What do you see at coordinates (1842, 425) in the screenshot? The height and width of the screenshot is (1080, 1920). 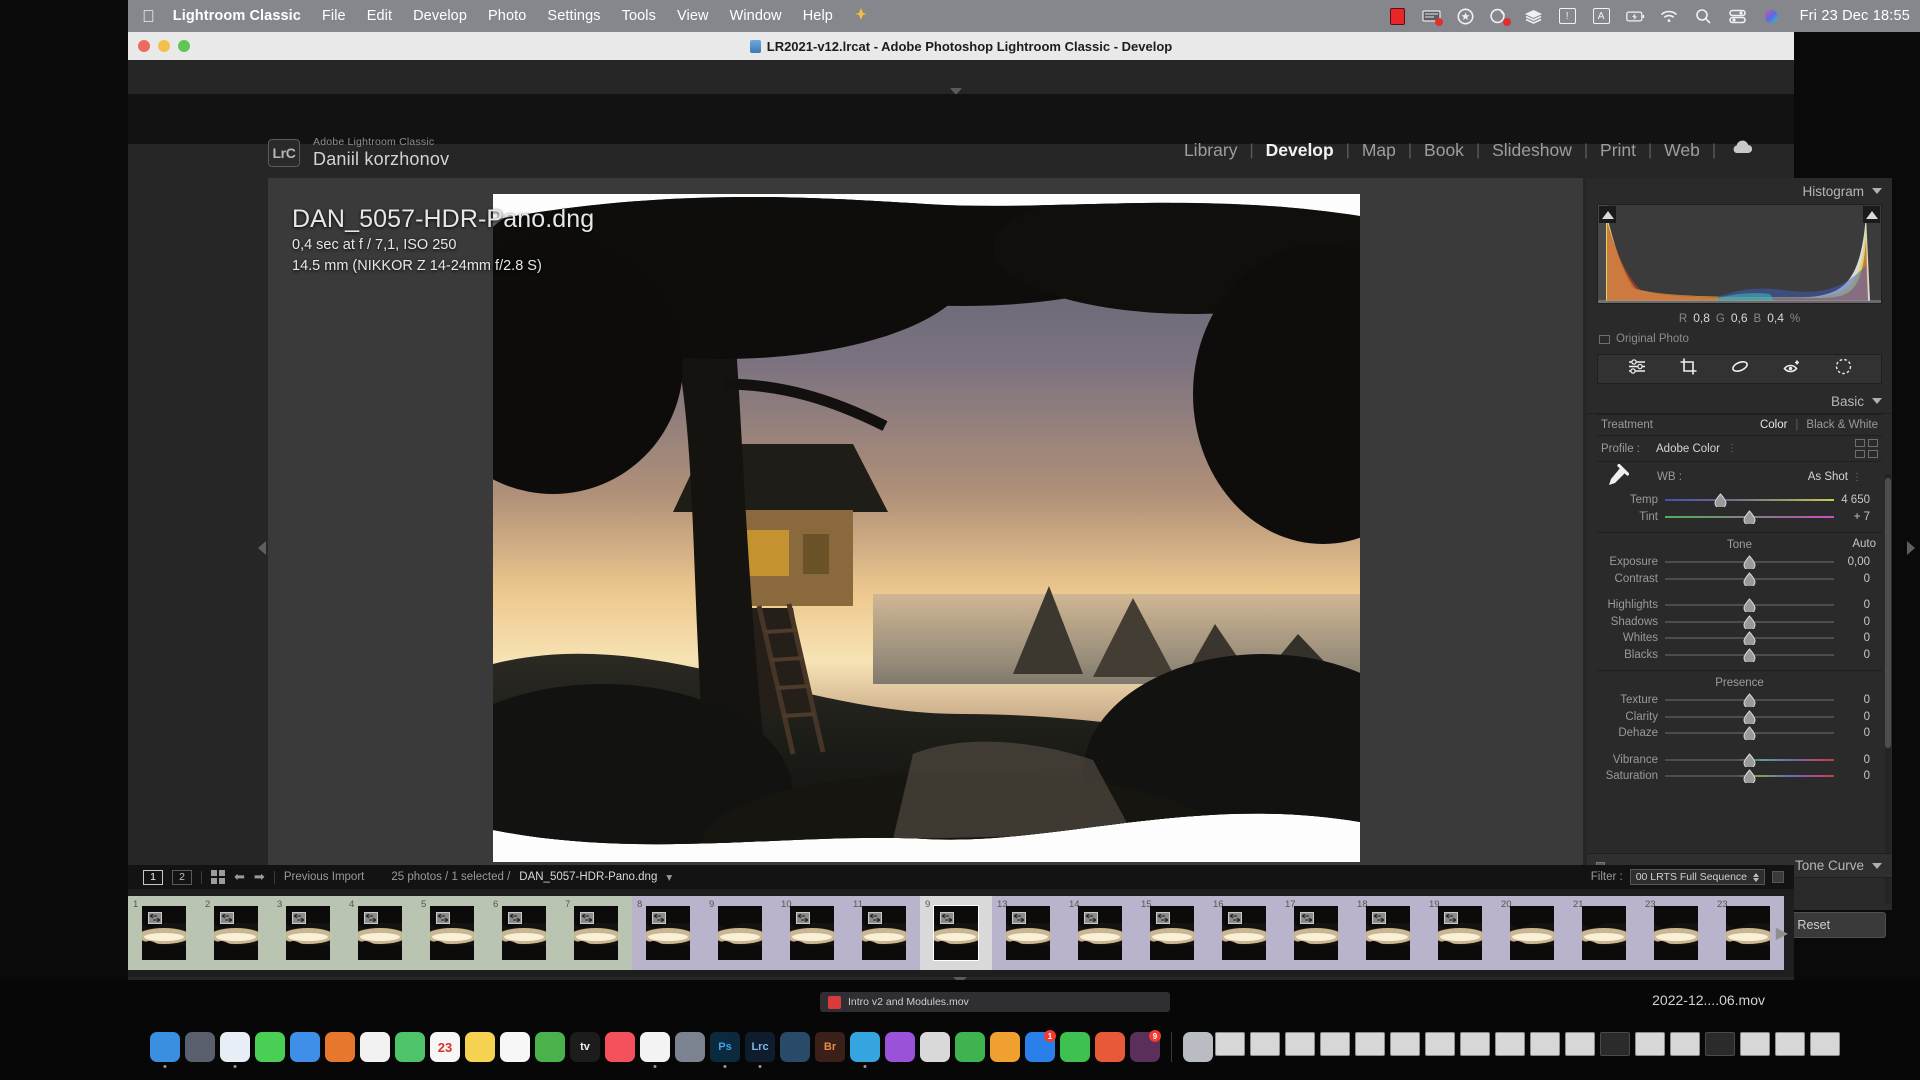 I see `treatment-bw-option: Black & White` at bounding box center [1842, 425].